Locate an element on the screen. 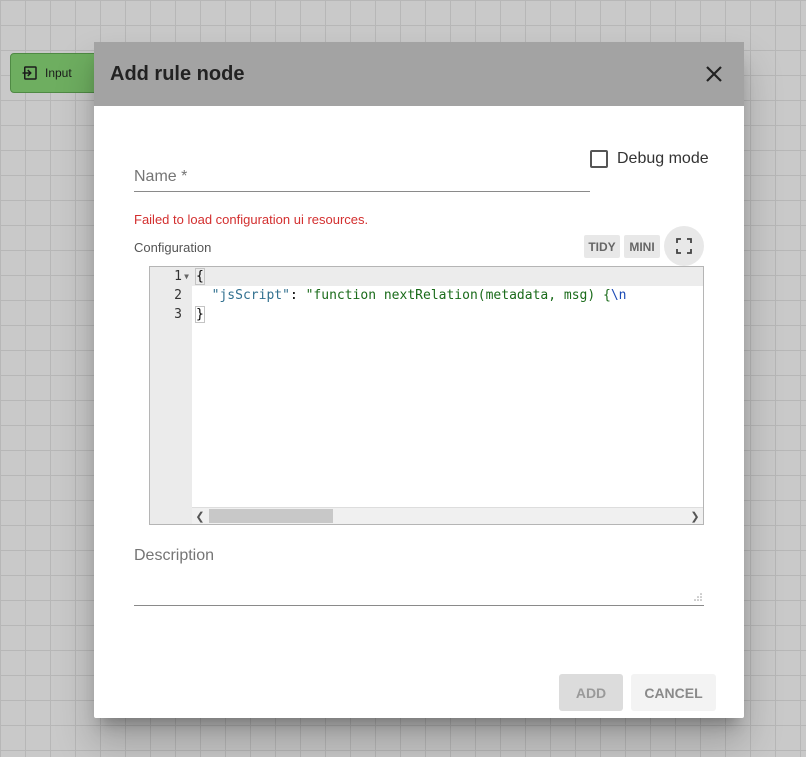  configuration-label: Configuration is located at coordinates (173, 247).